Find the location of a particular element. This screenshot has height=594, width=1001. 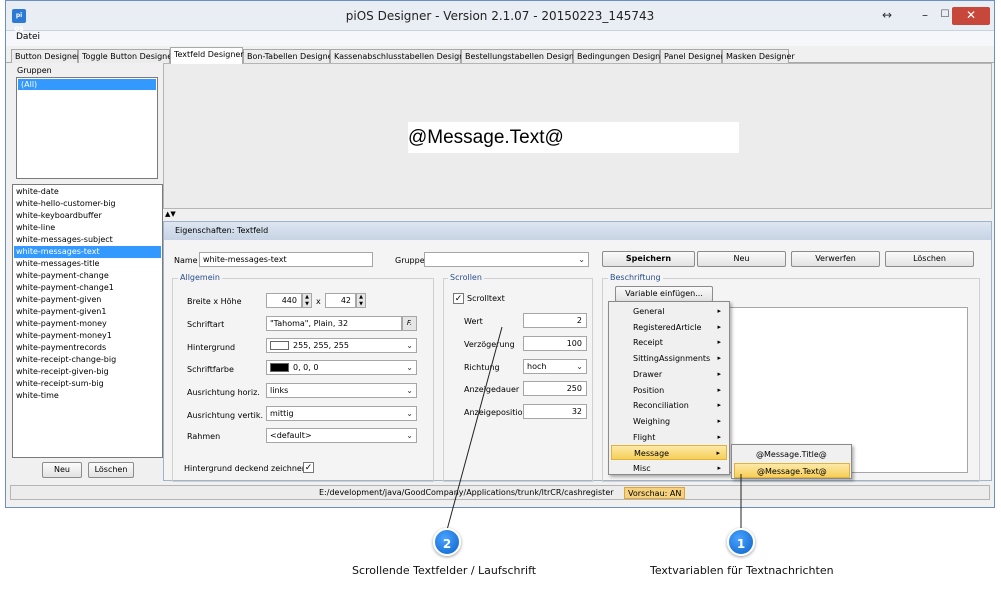

menu-item: RegisteredArticle ▸ is located at coordinates (669, 327).